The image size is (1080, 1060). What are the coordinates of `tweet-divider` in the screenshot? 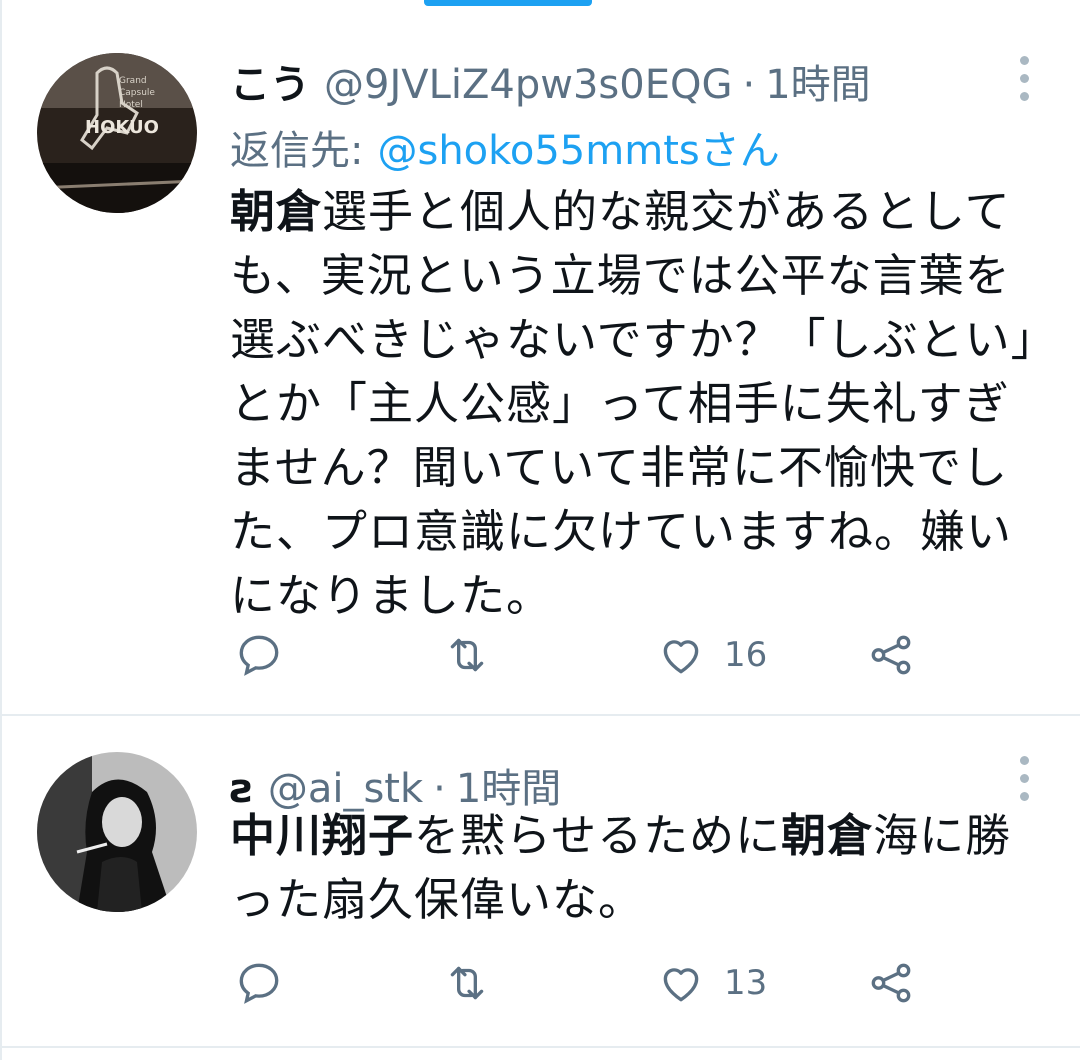 It's located at (540, 1047).